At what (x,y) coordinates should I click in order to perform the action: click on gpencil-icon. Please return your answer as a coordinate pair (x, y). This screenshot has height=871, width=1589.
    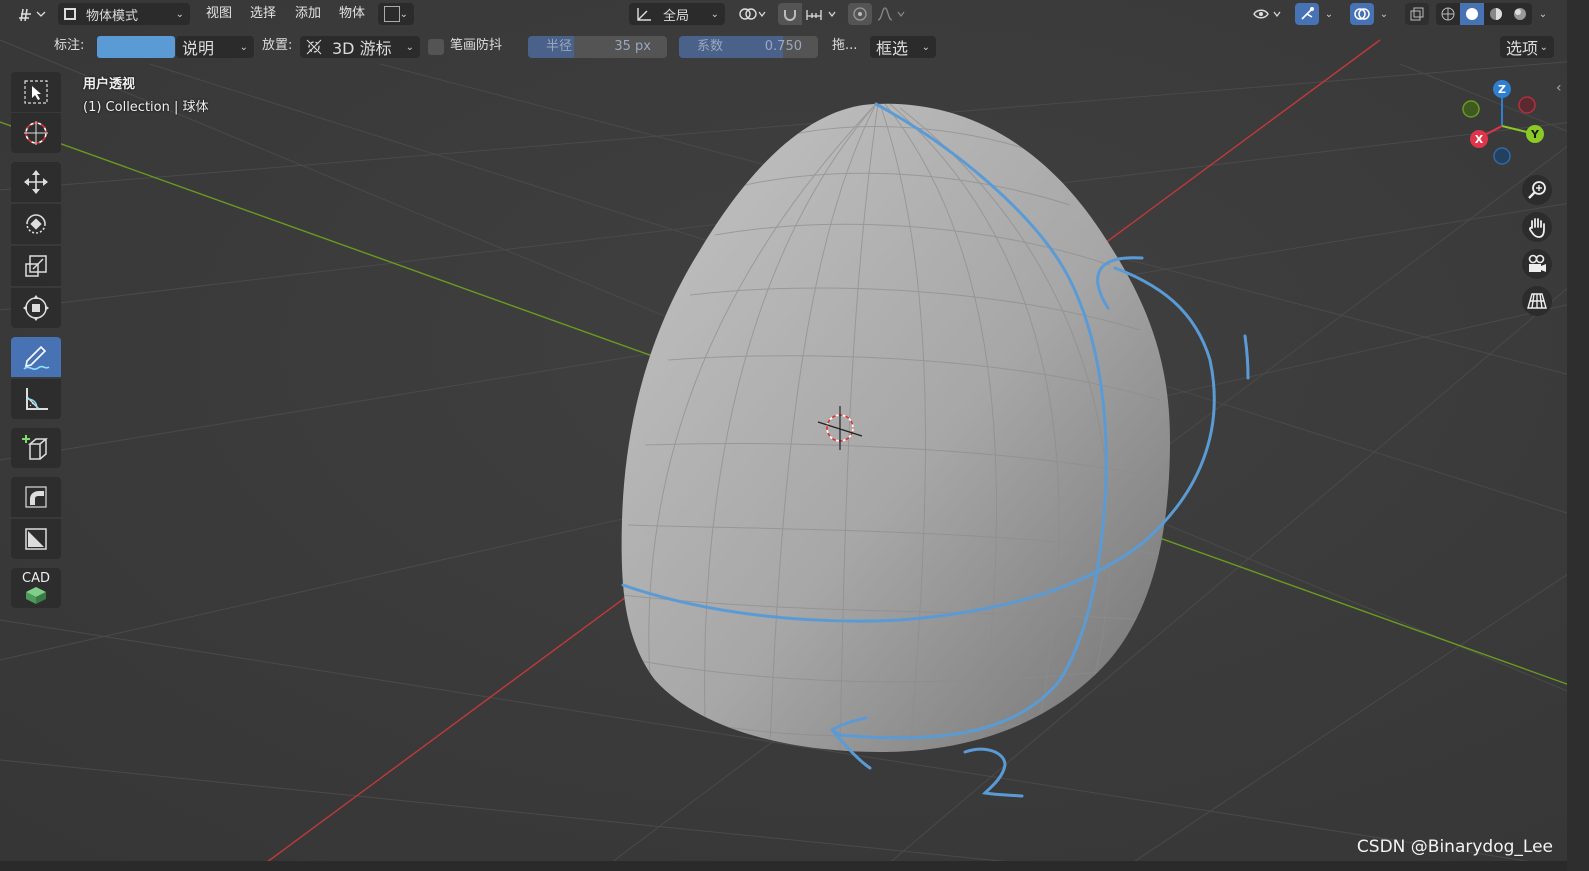
    Looking at the image, I should click on (392, 14).